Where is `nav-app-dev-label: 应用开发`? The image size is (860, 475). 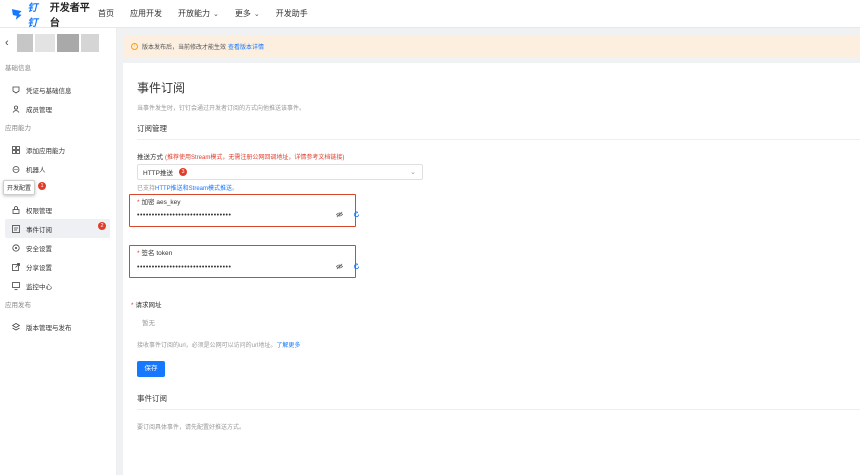
nav-app-dev-label: 应用开发 is located at coordinates (146, 13).